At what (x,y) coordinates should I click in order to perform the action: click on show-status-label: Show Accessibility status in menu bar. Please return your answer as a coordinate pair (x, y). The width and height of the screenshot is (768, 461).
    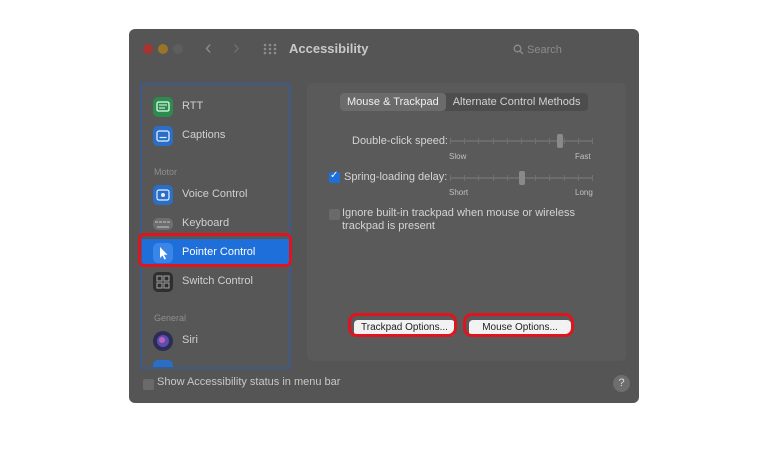
    Looking at the image, I should click on (249, 382).